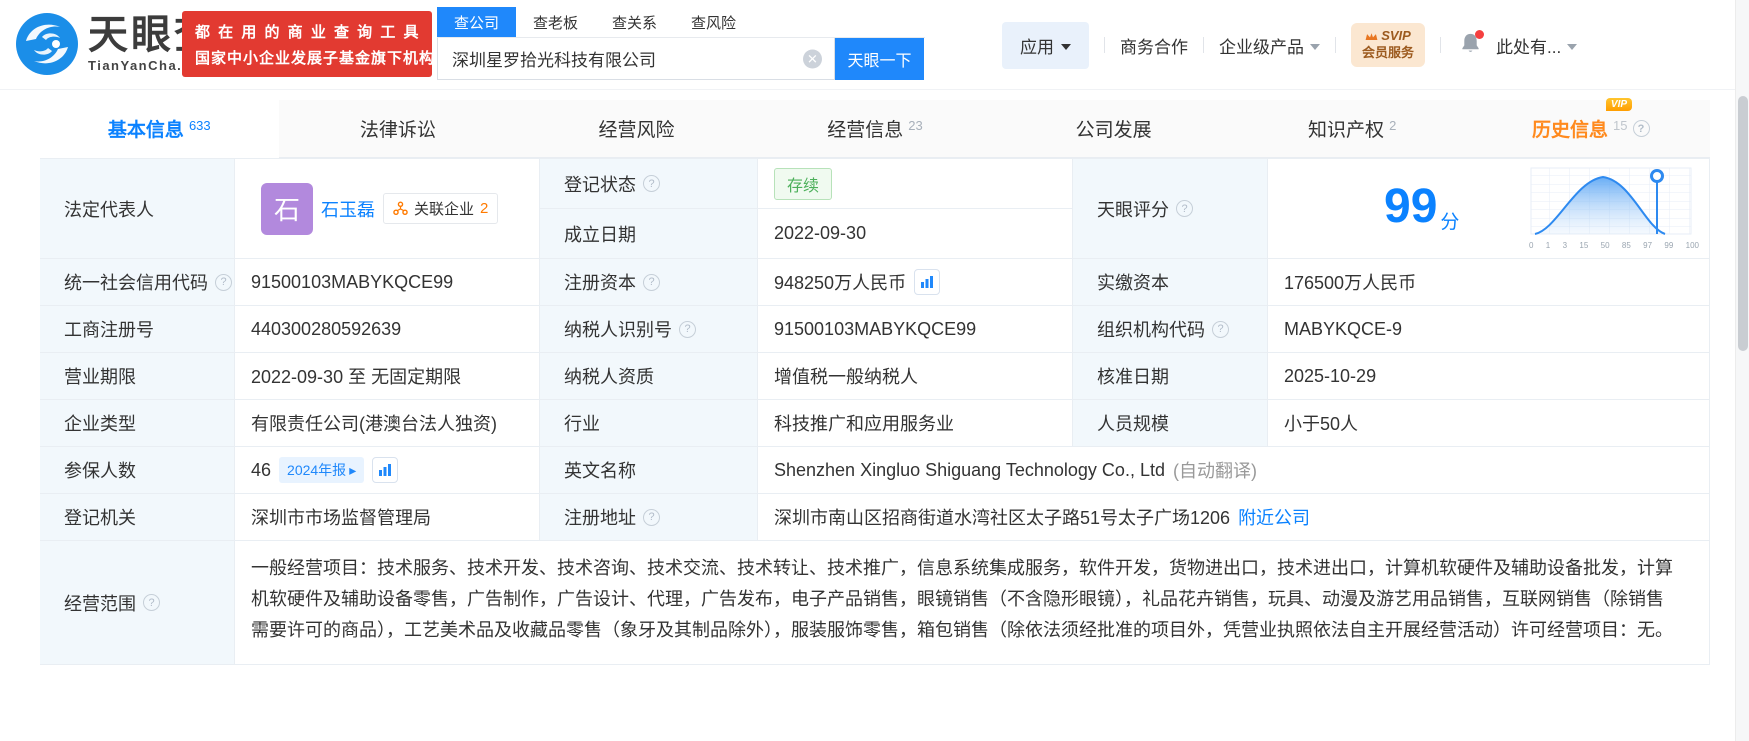 The image size is (1749, 741). What do you see at coordinates (1269, 45) in the screenshot?
I see `nav-enterprise-products: 企业级产品` at bounding box center [1269, 45].